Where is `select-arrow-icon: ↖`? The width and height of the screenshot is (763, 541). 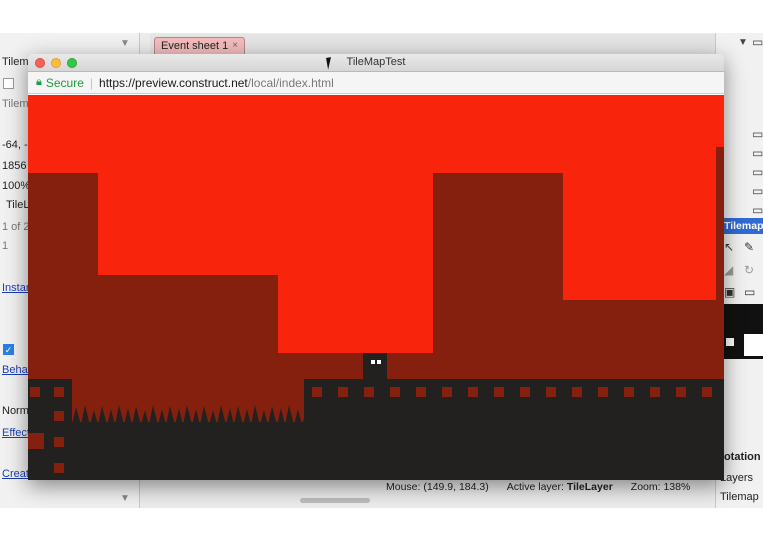 select-arrow-icon: ↖ is located at coordinates (729, 247).